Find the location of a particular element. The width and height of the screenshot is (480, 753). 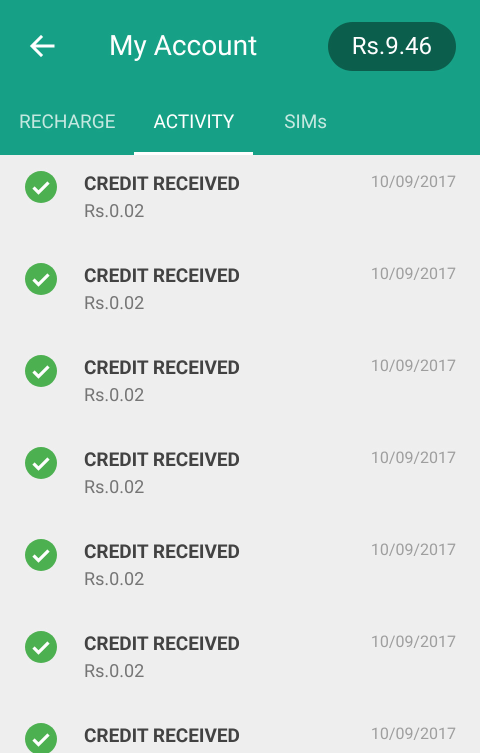

back-arrow-icon is located at coordinates (42, 46).